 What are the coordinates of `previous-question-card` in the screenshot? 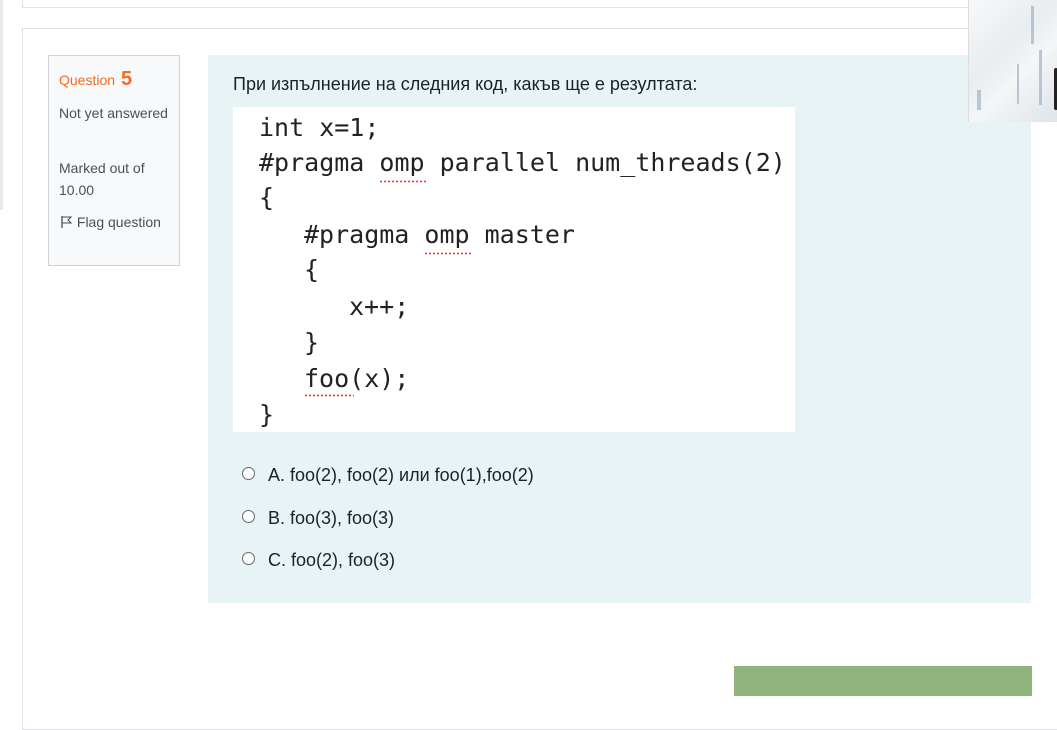 It's located at (539, 4).